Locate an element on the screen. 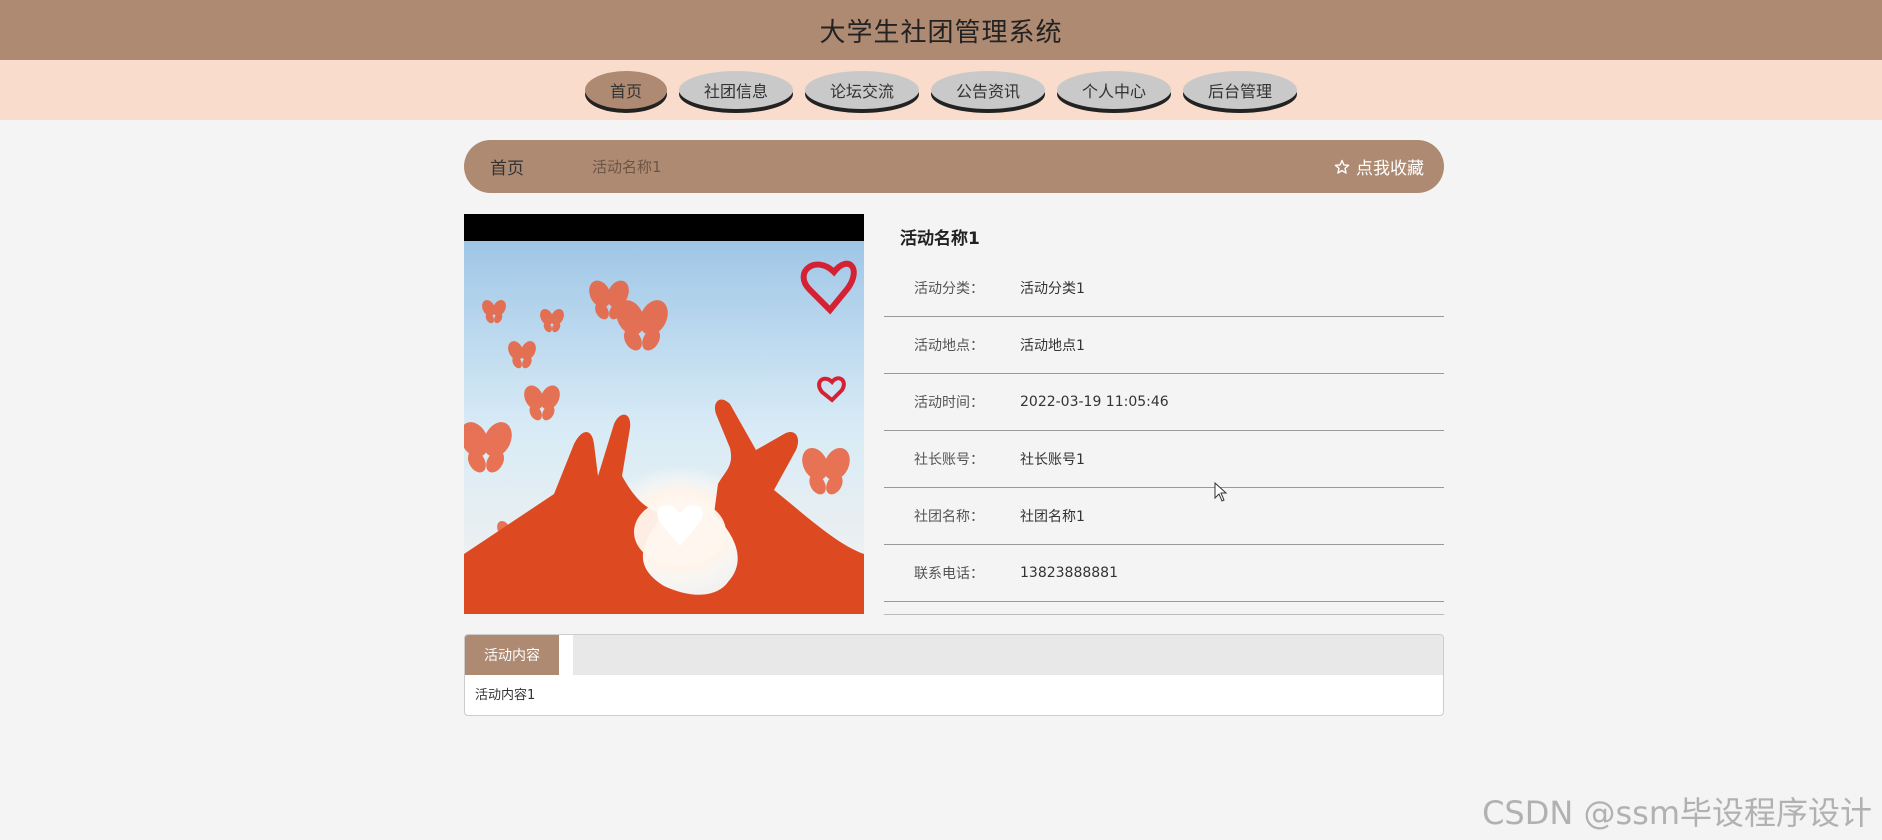 Image resolution: width=1882 pixels, height=840 pixels. row-value: 活动地点1 is located at coordinates (1052, 346).